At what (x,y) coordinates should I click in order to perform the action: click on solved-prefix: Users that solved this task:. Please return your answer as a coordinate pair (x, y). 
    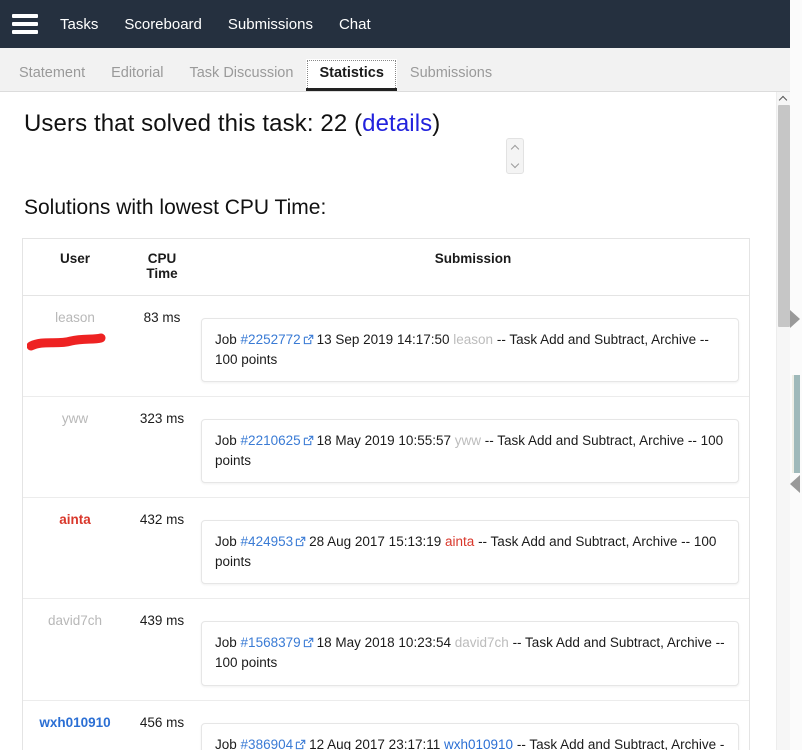
    Looking at the image, I should click on (169, 123).